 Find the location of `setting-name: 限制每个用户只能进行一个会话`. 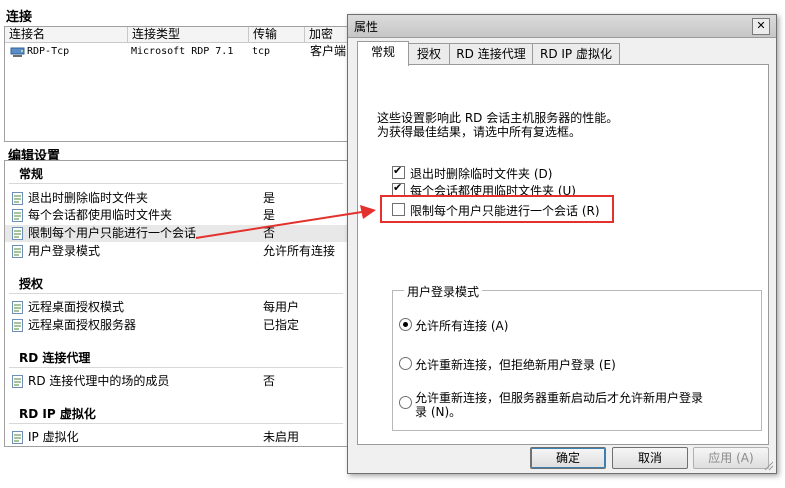

setting-name: 限制每个用户只能进行一个会话 is located at coordinates (112, 233).